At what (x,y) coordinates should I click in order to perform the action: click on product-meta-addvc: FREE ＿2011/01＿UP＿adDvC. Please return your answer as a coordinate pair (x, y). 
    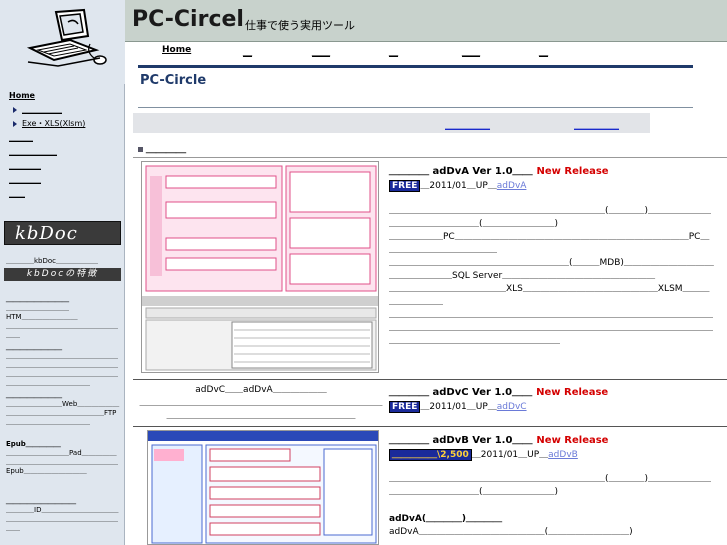
    Looking at the image, I should click on (458, 406).